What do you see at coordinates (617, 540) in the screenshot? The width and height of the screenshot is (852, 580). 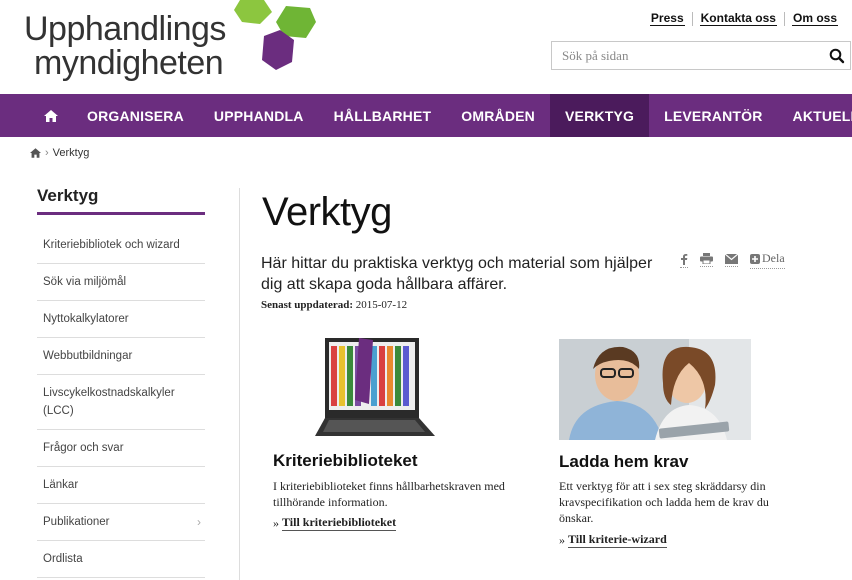 I see `link-label: Till kriterie-wizard` at bounding box center [617, 540].